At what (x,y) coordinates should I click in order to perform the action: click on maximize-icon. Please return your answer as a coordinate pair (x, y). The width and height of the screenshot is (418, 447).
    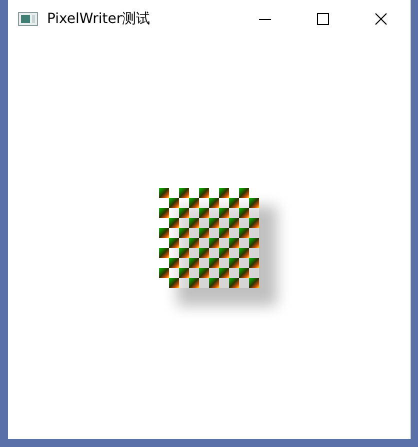
    Looking at the image, I should click on (323, 19).